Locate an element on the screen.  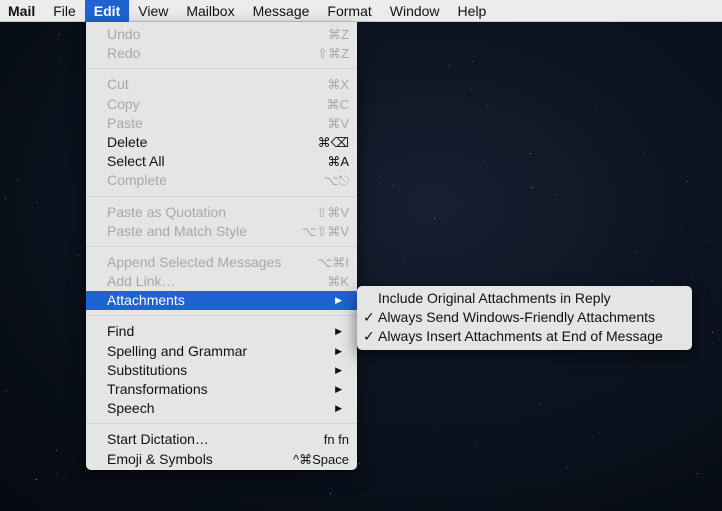
menu-item-cut: Cut ⌘X is located at coordinates (221, 84).